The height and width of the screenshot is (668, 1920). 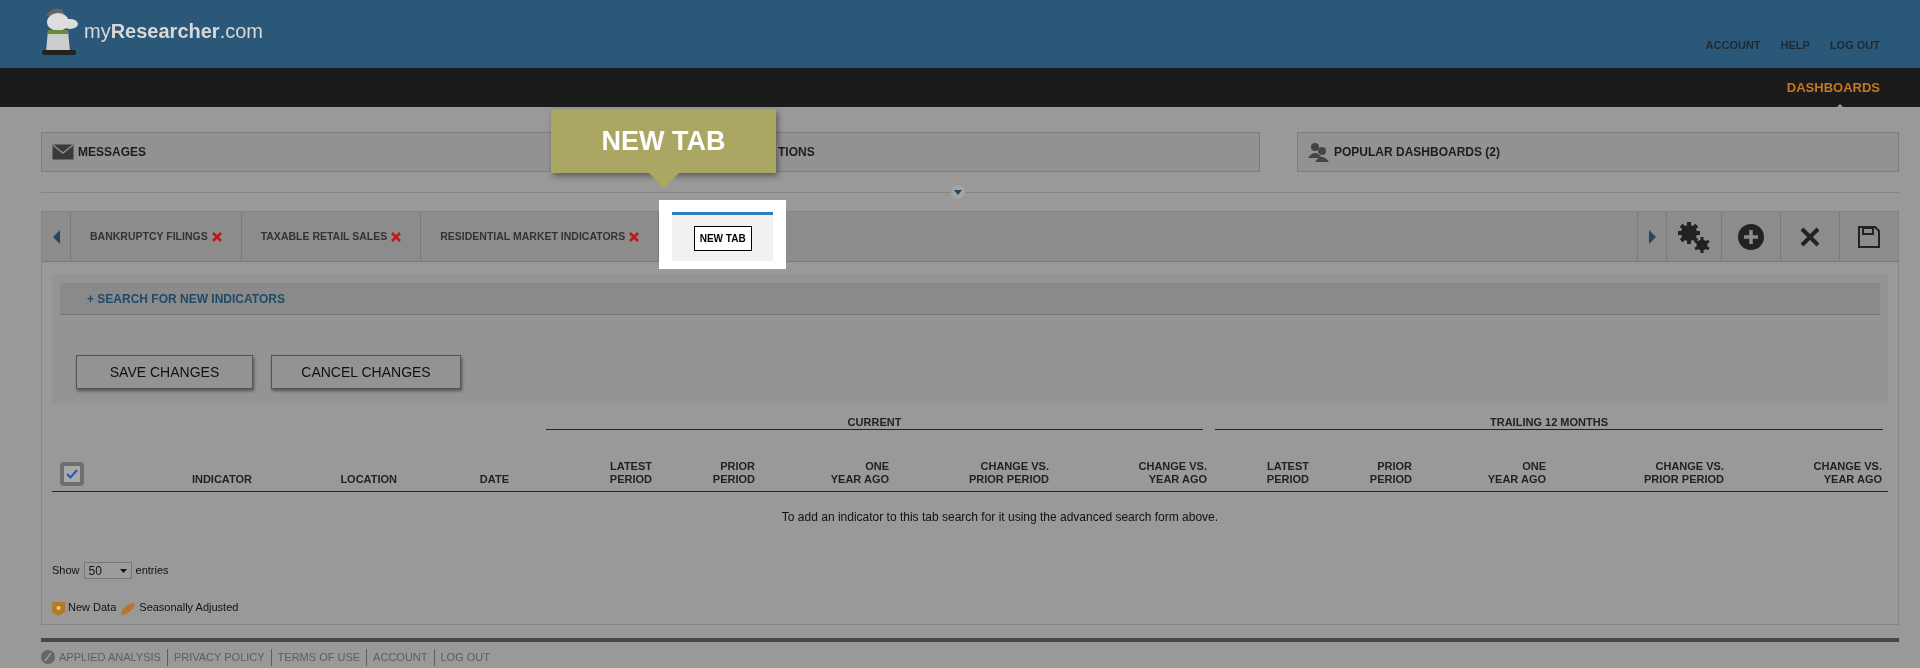 What do you see at coordinates (1549, 423) in the screenshot?
I see `column-group-header: TRAILING 12 MONTHS` at bounding box center [1549, 423].